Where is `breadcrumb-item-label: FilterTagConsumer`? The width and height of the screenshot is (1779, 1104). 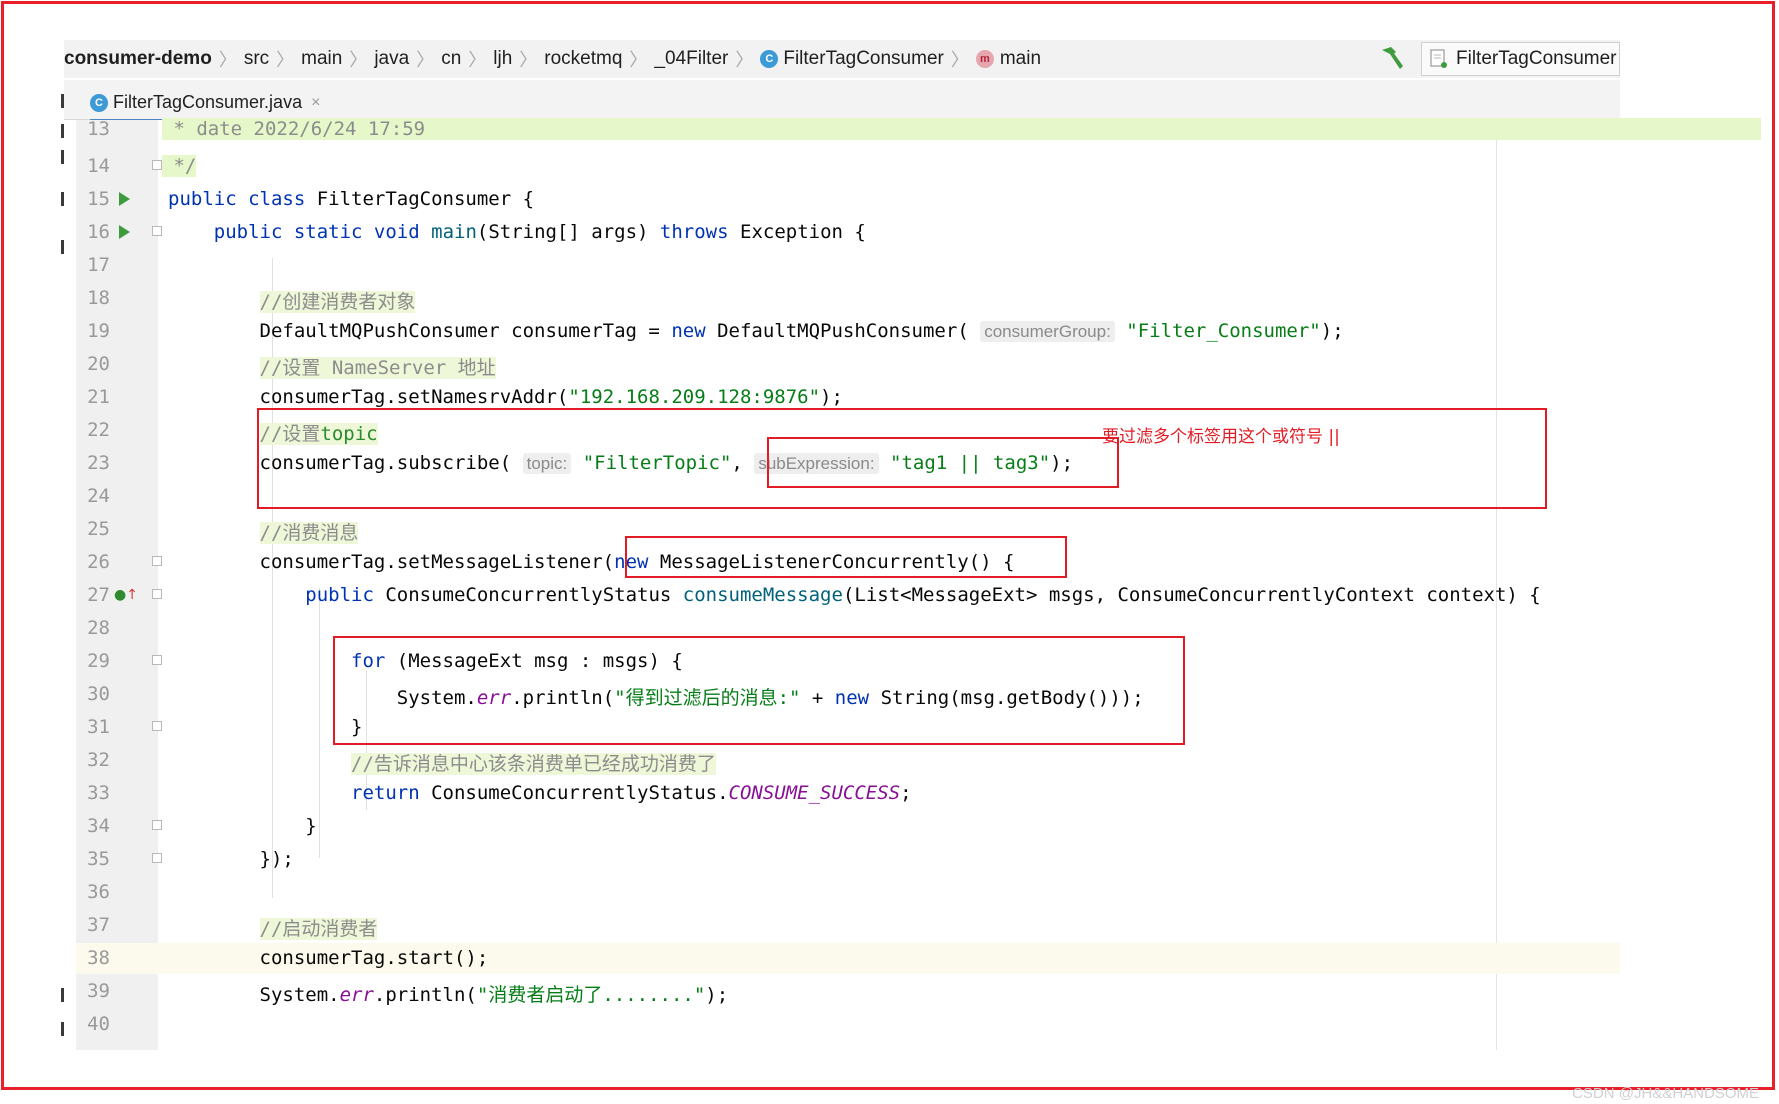
breadcrumb-item-label: FilterTagConsumer is located at coordinates (863, 58).